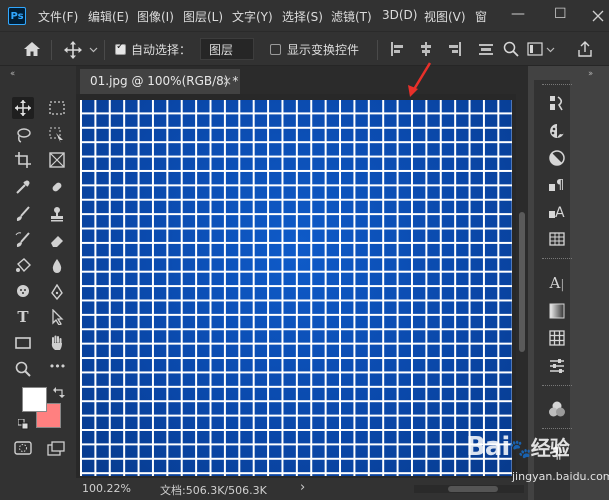 This screenshot has height=500, width=609. I want to click on zoom-tool, so click(23, 369).